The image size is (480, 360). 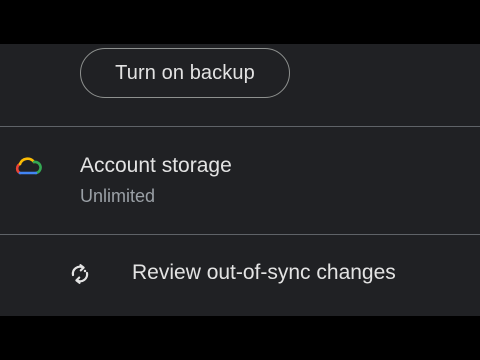 I want to click on turn-on-backup-label: Turn on backup, so click(x=185, y=72).